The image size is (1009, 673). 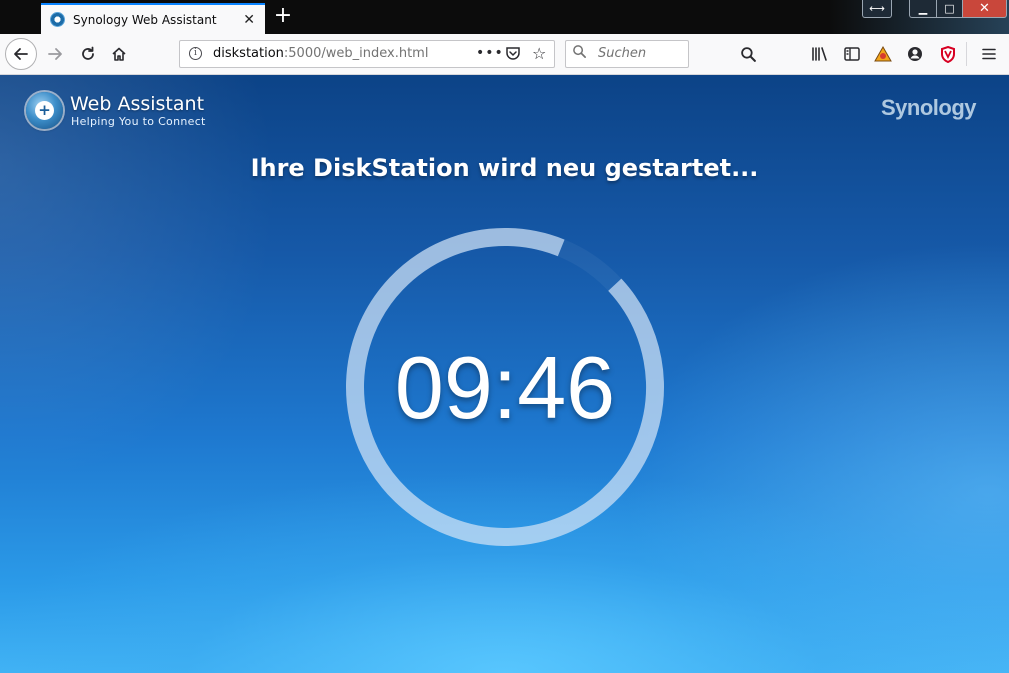 I want to click on toolbar-separator, so click(x=966, y=54).